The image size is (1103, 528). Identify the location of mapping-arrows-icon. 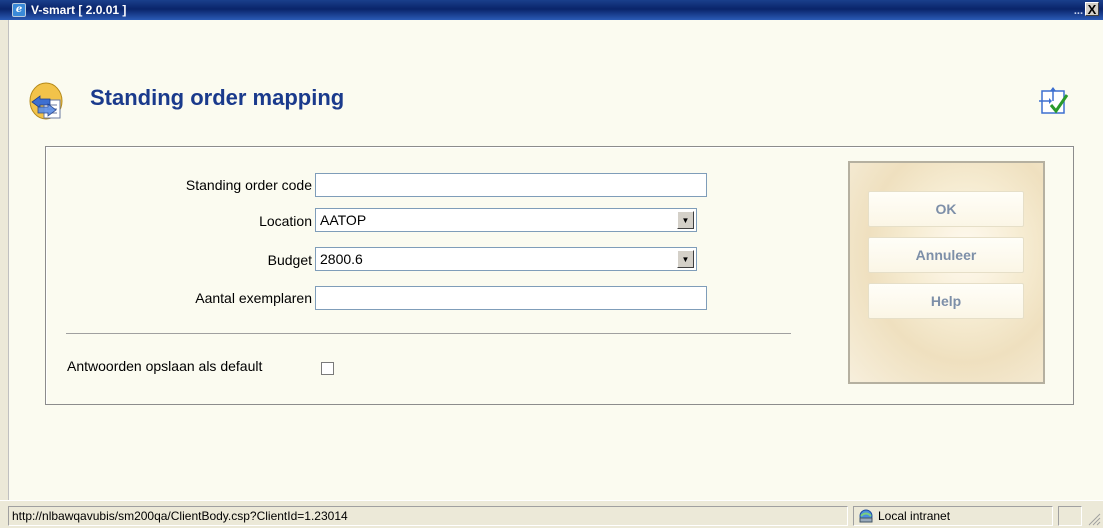
(46, 101).